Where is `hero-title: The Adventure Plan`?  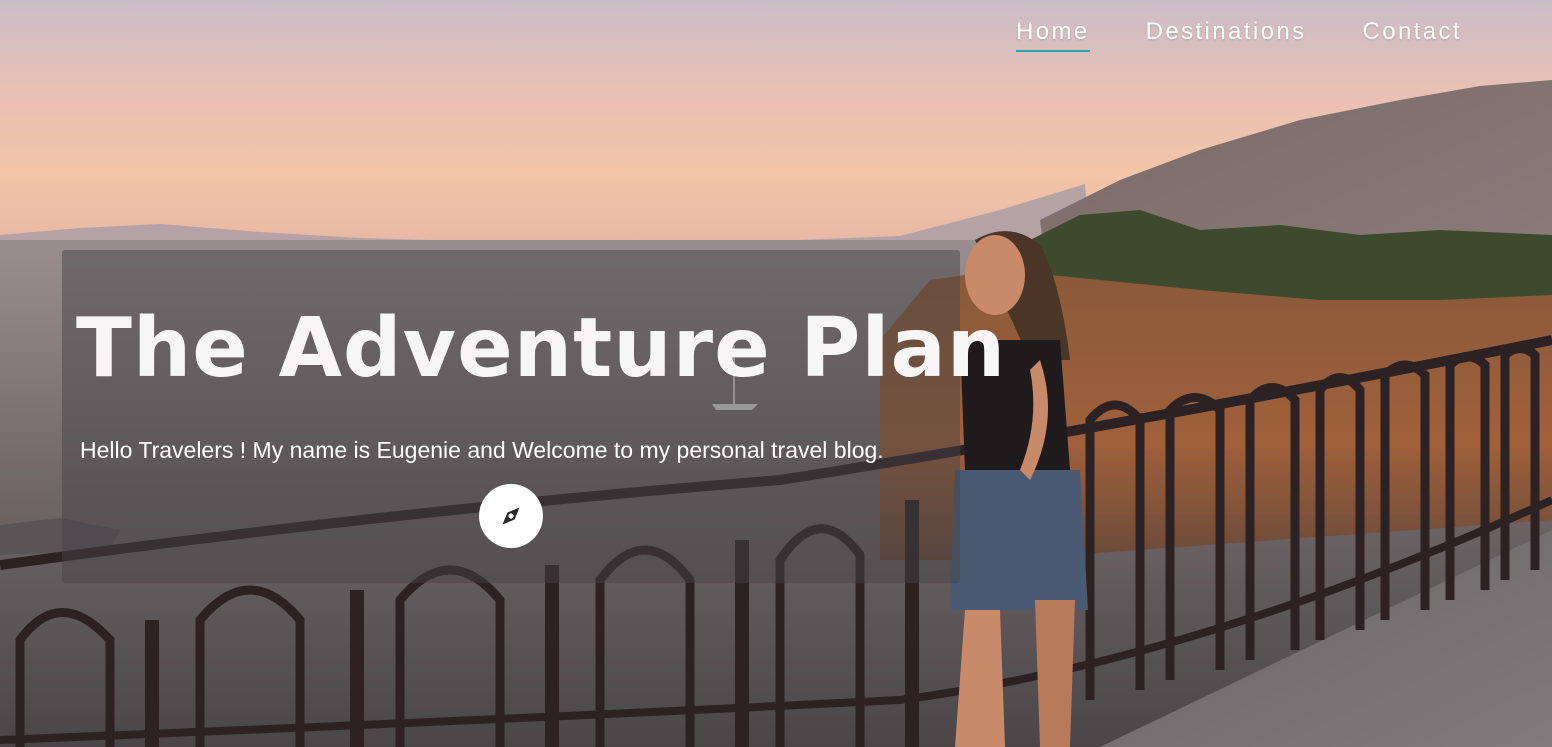 hero-title: The Adventure Plan is located at coordinates (541, 348).